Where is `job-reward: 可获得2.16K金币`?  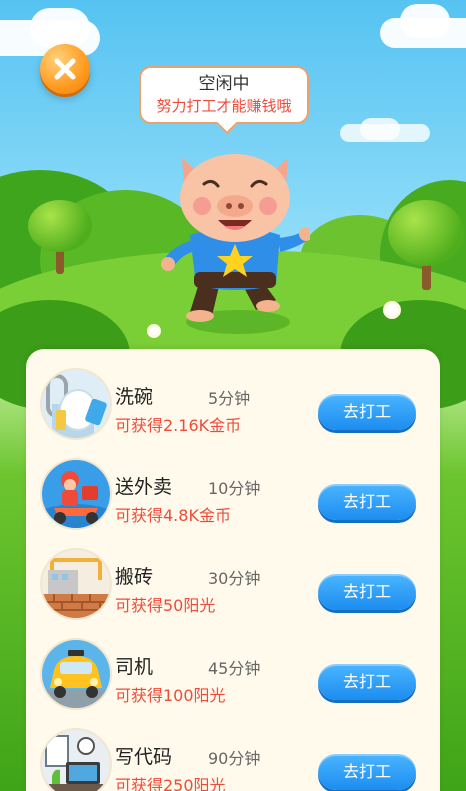
job-reward: 可获得2.16K金币 is located at coordinates (178, 425).